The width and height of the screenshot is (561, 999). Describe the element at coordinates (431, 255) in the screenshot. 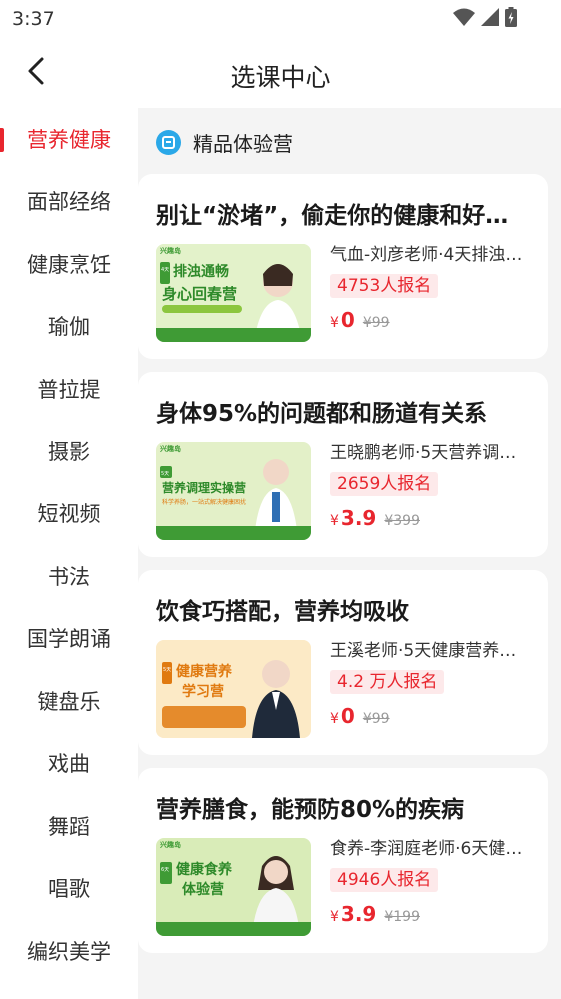

I see `course-name: 气血-刘彦老师·4天排浊通畅身心回春营` at that location.